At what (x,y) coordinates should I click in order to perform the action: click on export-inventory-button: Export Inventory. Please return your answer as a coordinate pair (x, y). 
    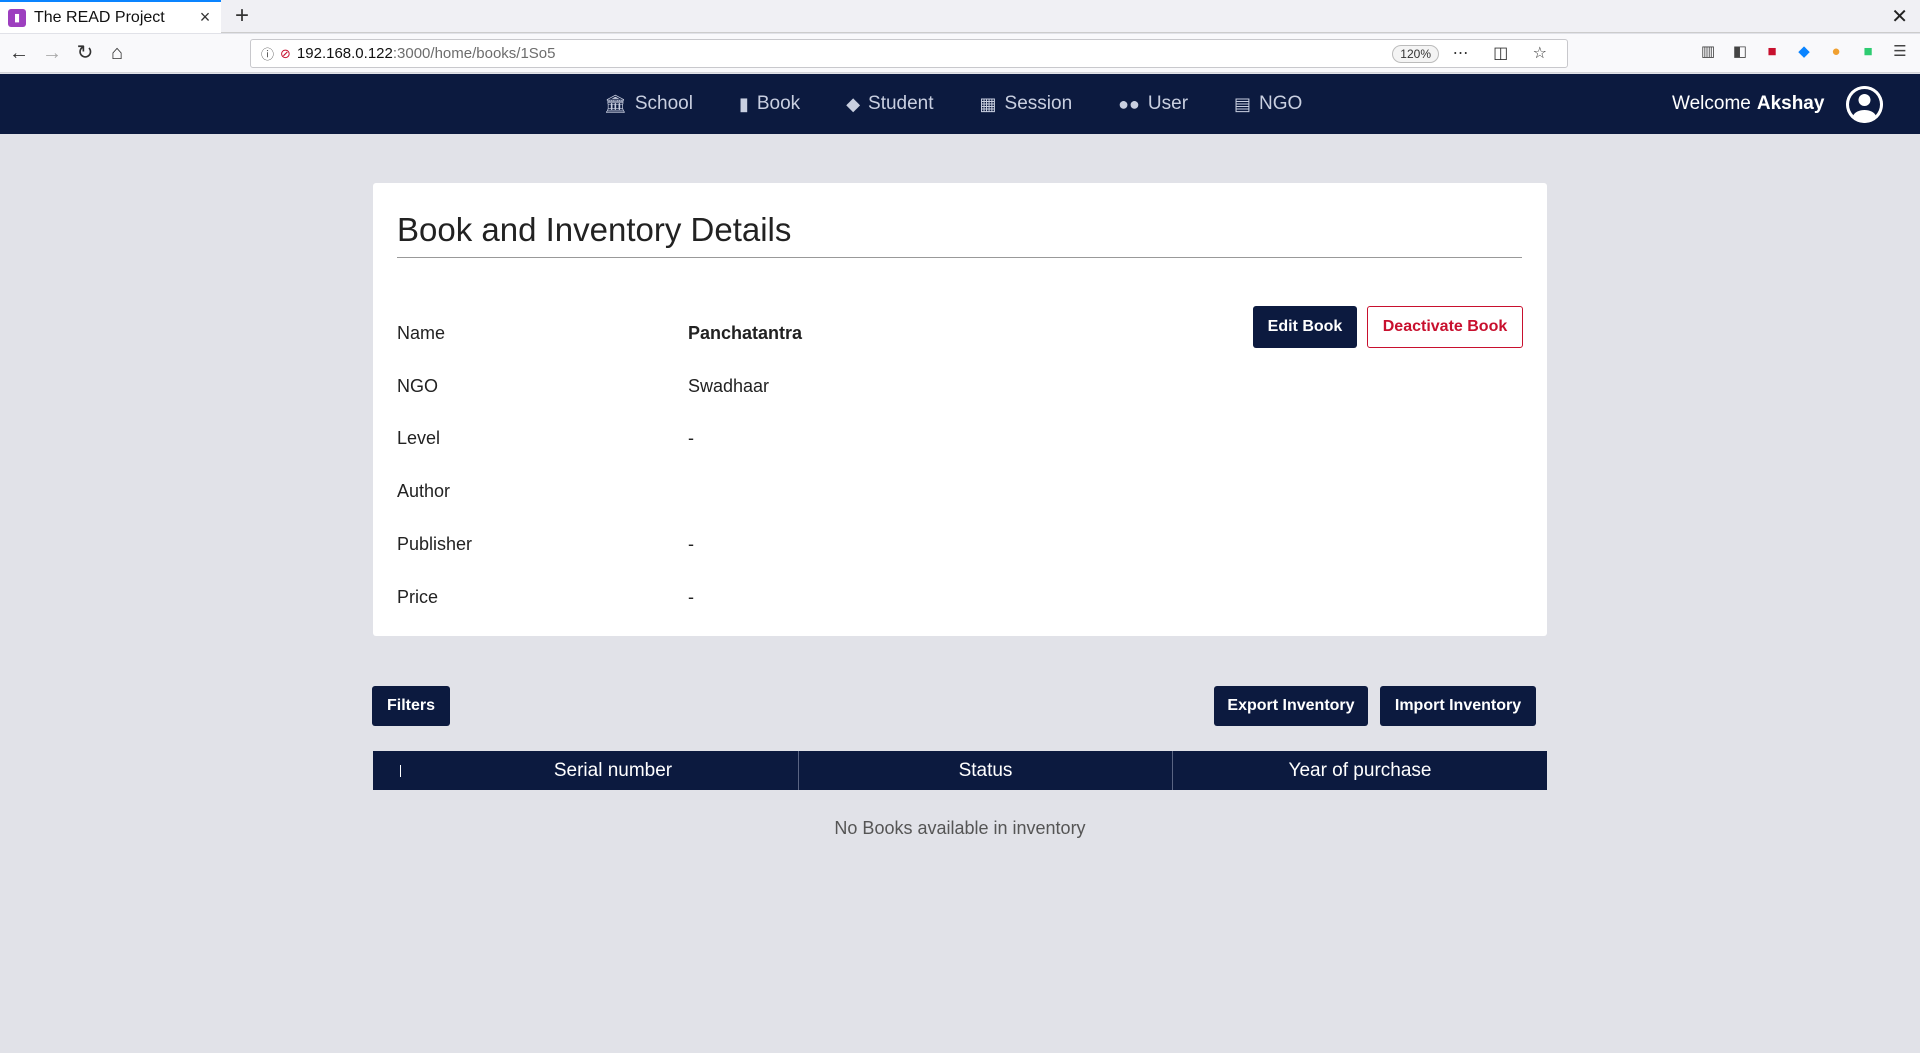
    Looking at the image, I should click on (1291, 706).